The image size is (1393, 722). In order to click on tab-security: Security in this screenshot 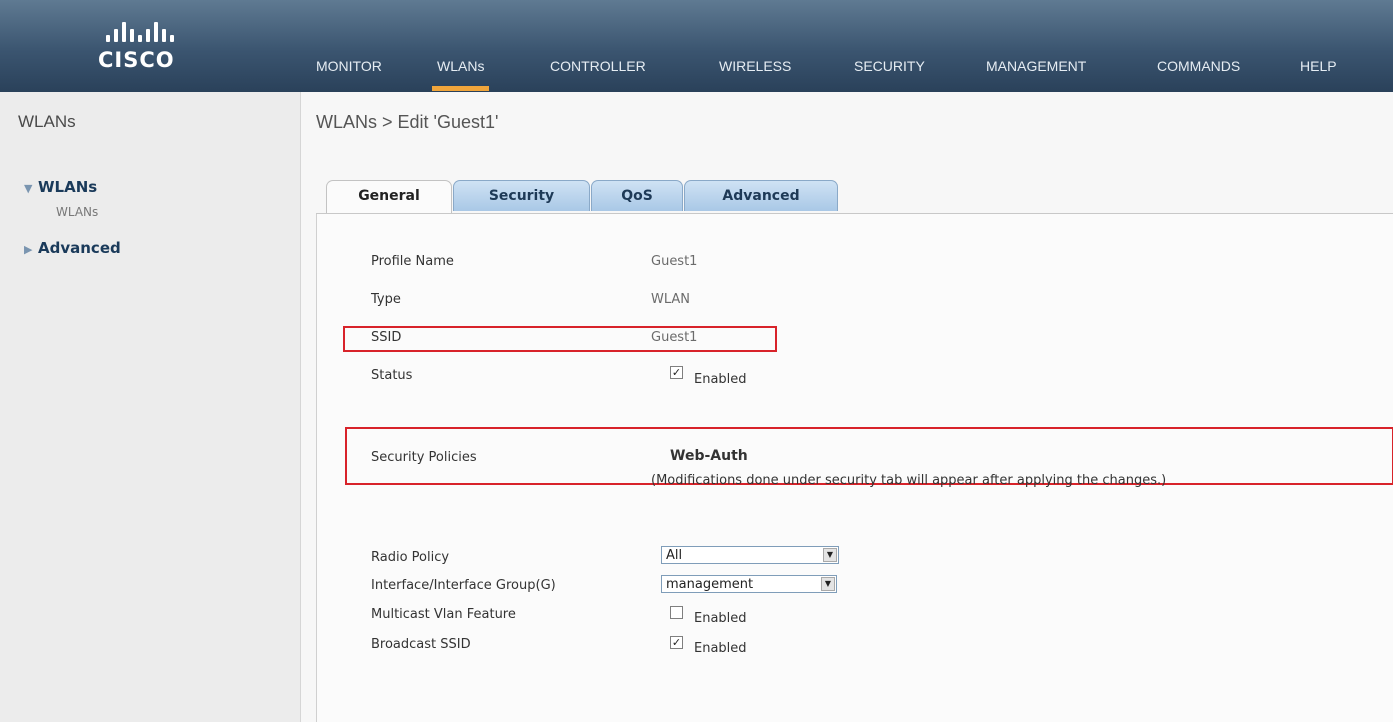, I will do `click(521, 195)`.